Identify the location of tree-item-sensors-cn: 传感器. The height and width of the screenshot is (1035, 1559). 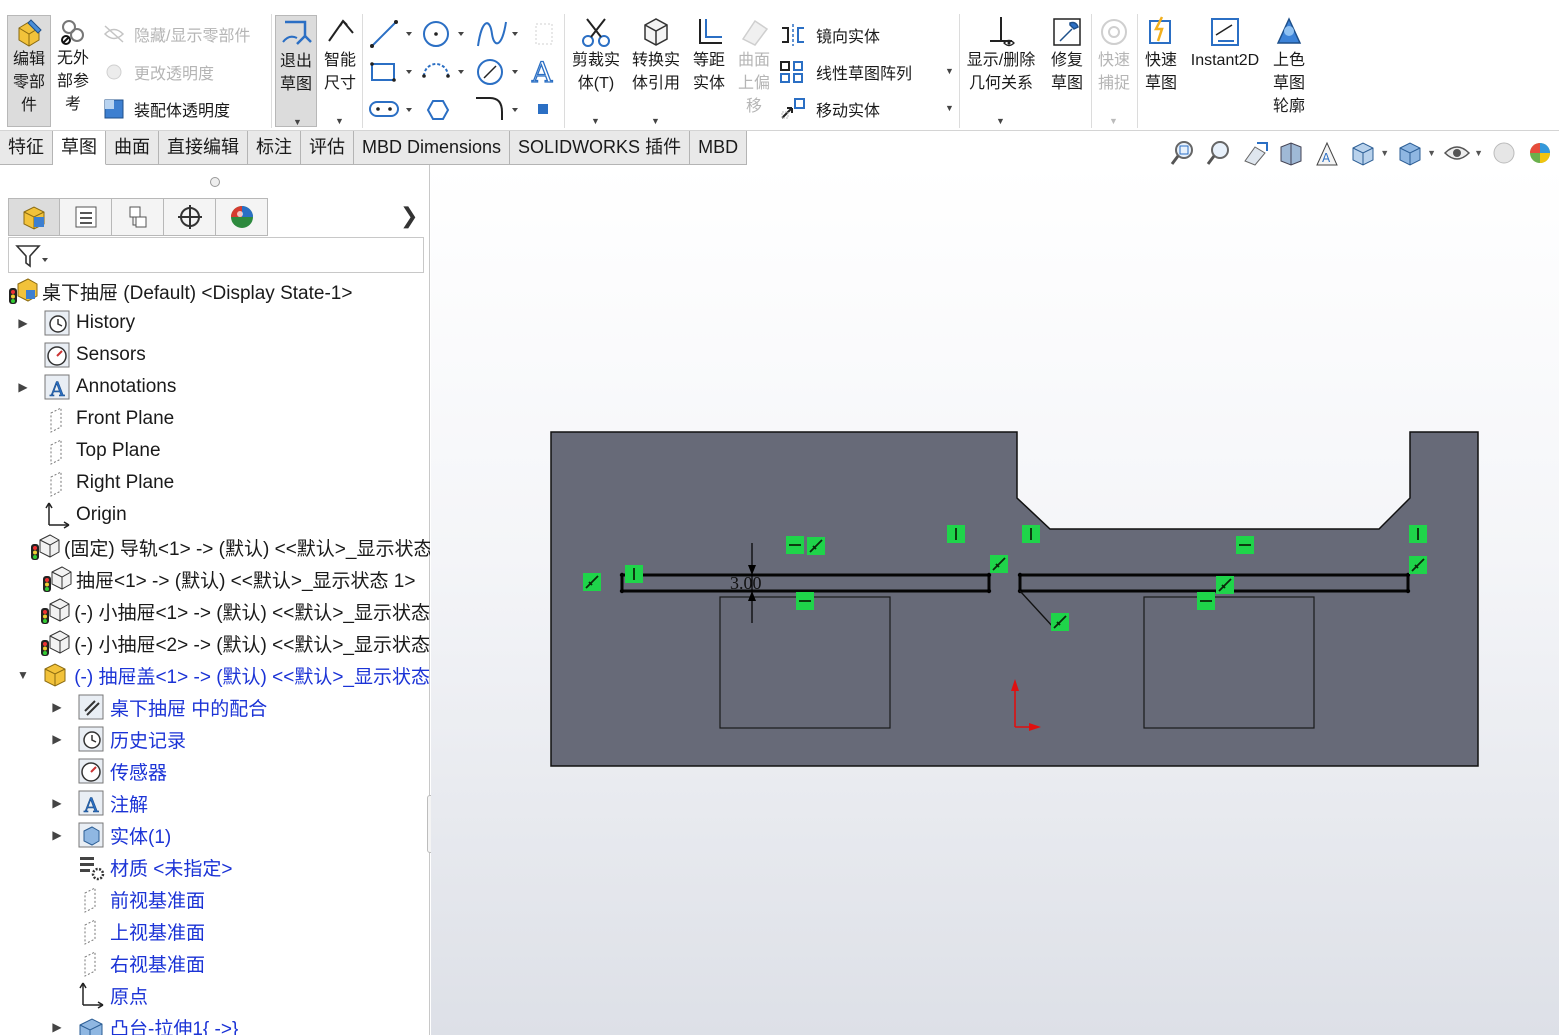
(108, 771).